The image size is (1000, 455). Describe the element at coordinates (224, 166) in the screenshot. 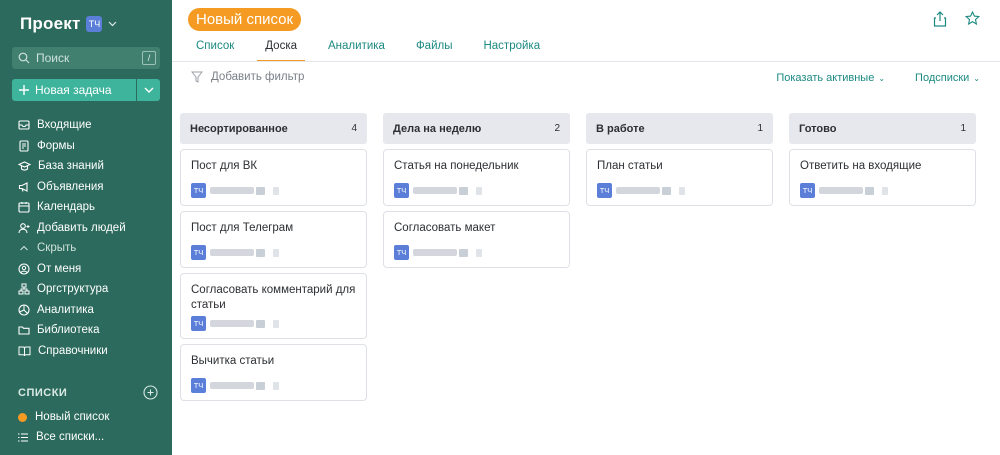

I see `task-title: Пост для ВК` at that location.